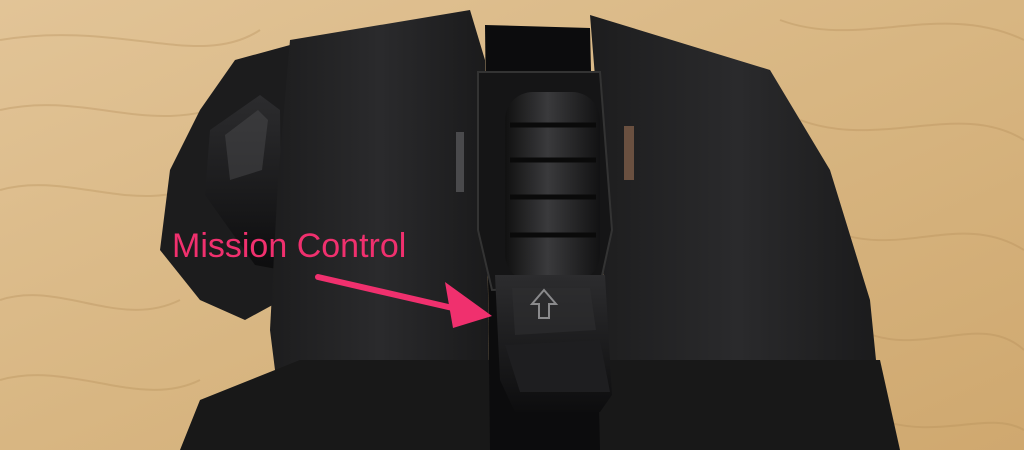 This screenshot has height=450, width=1024. Describe the element at coordinates (557, 366) in the screenshot. I see `mission-control-button-facet` at that location.